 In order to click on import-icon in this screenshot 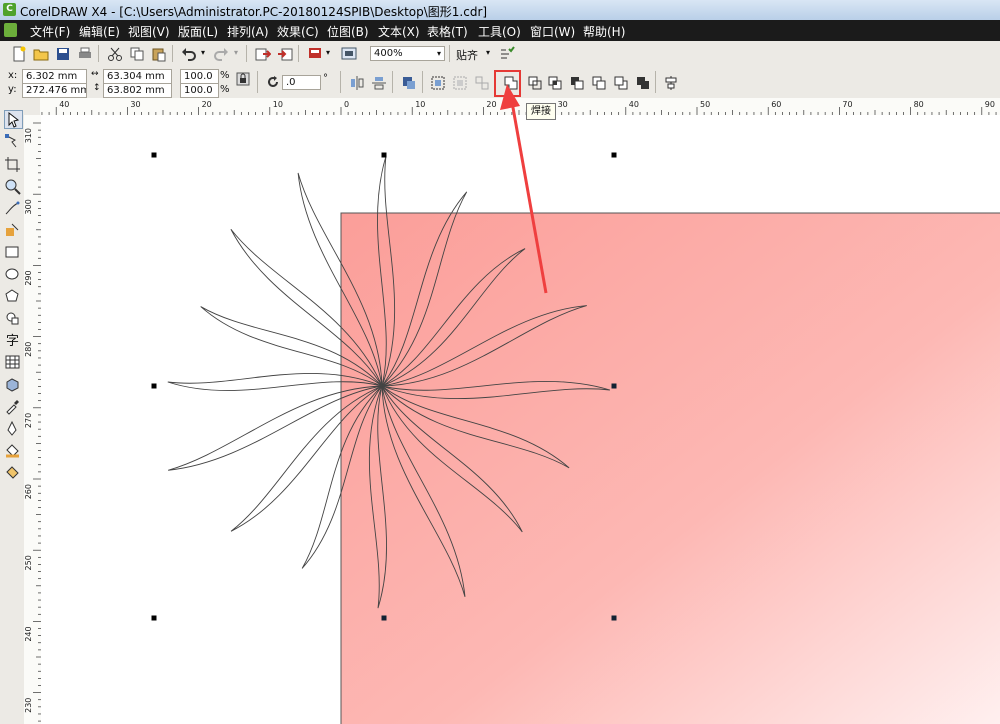, I will do `click(263, 54)`.